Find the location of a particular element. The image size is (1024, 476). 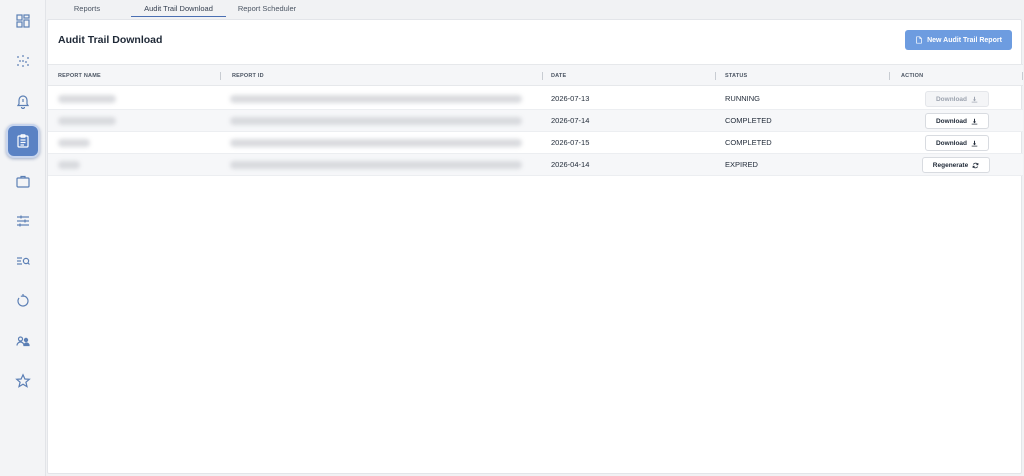

table-row: 2026-04-14 EXPIRED Regenerate is located at coordinates (535, 165).